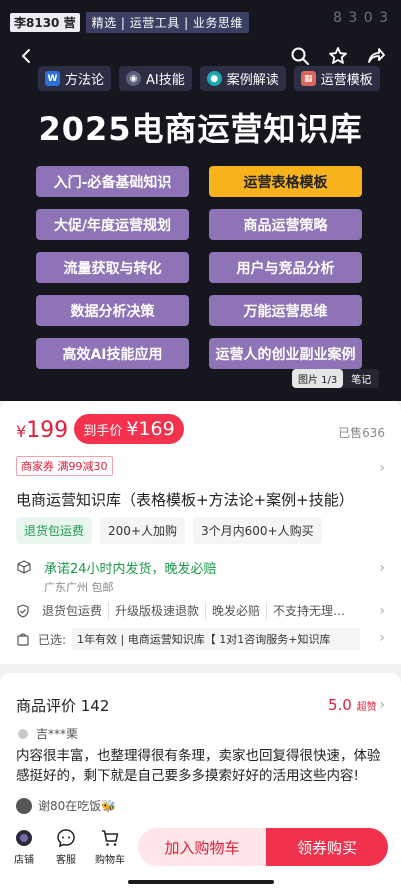  I want to click on selected-label: 已选:, so click(52, 639).